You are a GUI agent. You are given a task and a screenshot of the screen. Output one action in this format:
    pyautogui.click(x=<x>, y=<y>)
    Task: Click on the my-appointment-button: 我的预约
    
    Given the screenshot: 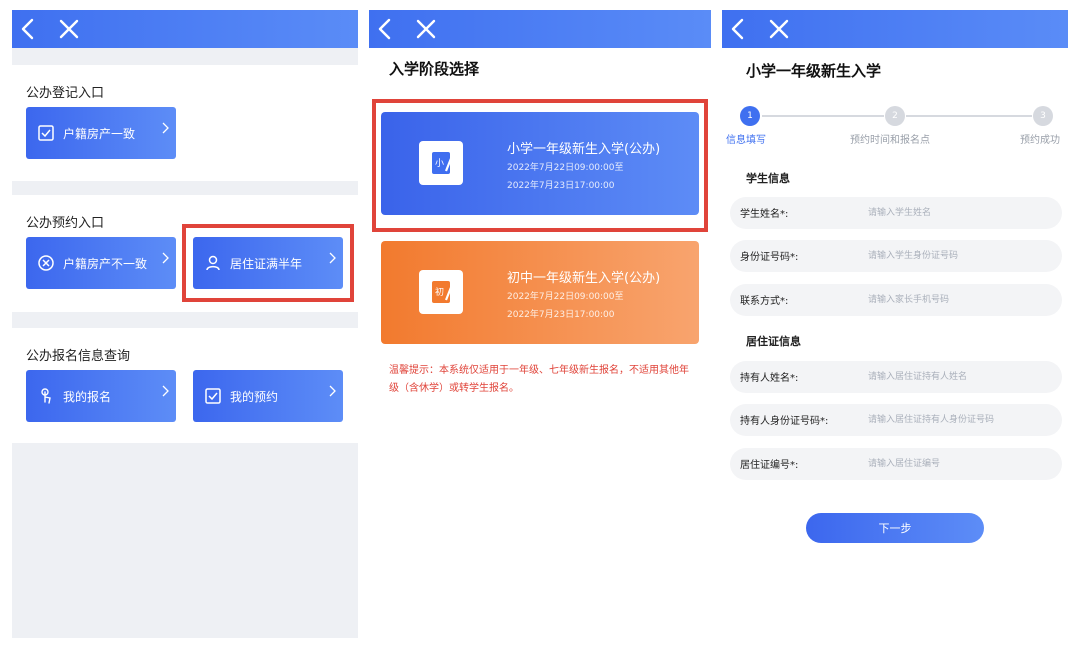 What is the action you would take?
    pyautogui.click(x=268, y=396)
    